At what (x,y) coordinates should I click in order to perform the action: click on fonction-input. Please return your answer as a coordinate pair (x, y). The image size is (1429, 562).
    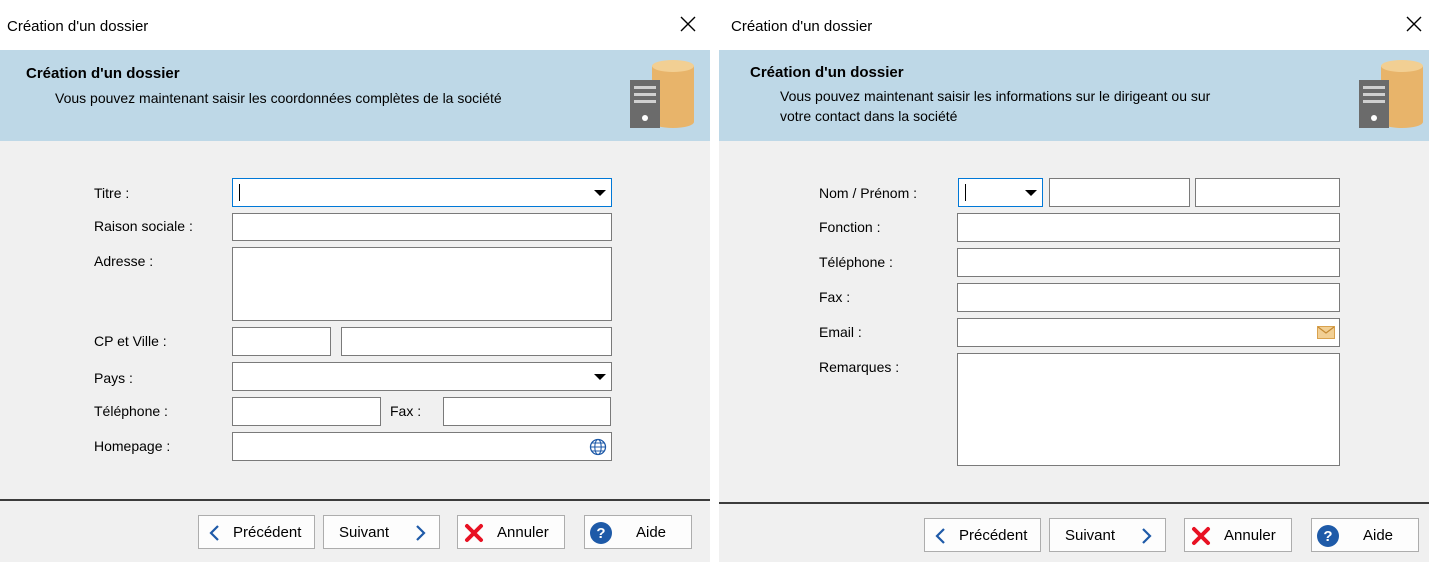
    Looking at the image, I should click on (1148, 227).